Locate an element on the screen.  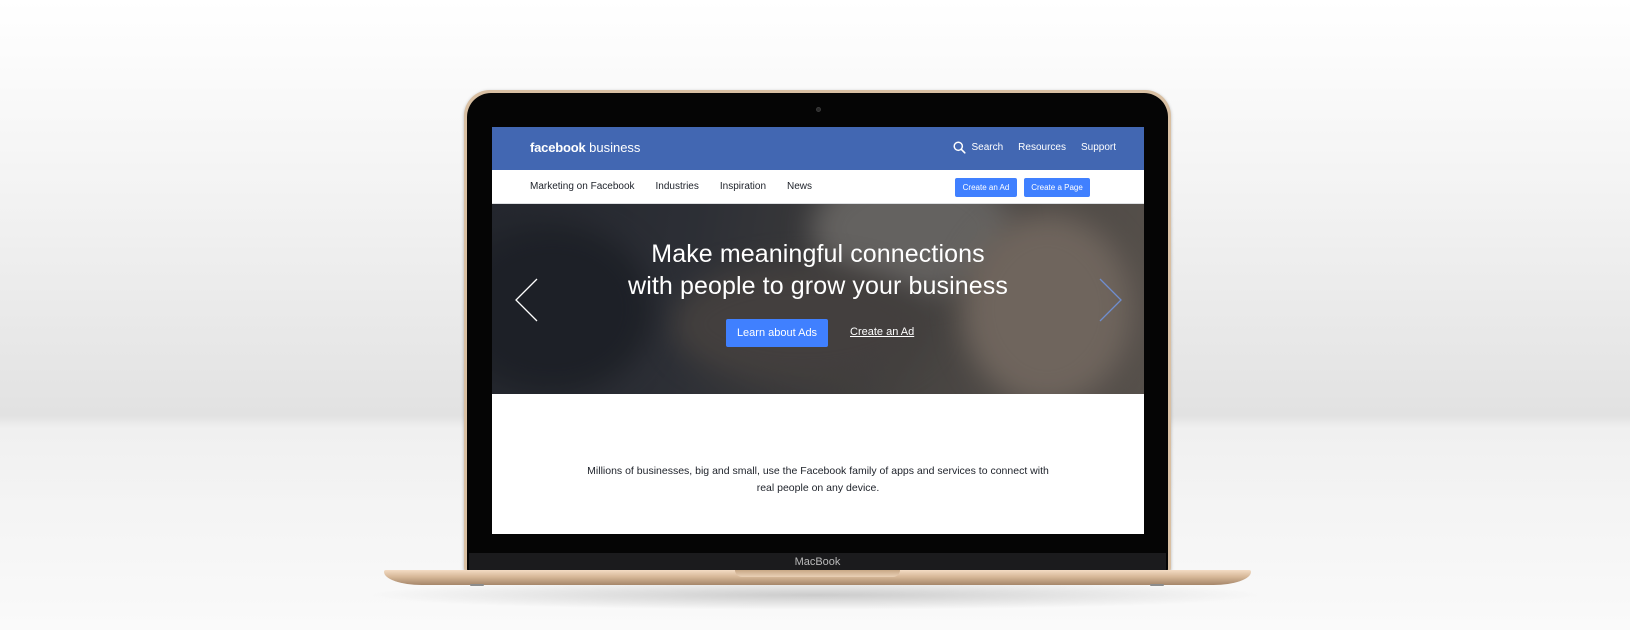
camera-icon is located at coordinates (818, 109).